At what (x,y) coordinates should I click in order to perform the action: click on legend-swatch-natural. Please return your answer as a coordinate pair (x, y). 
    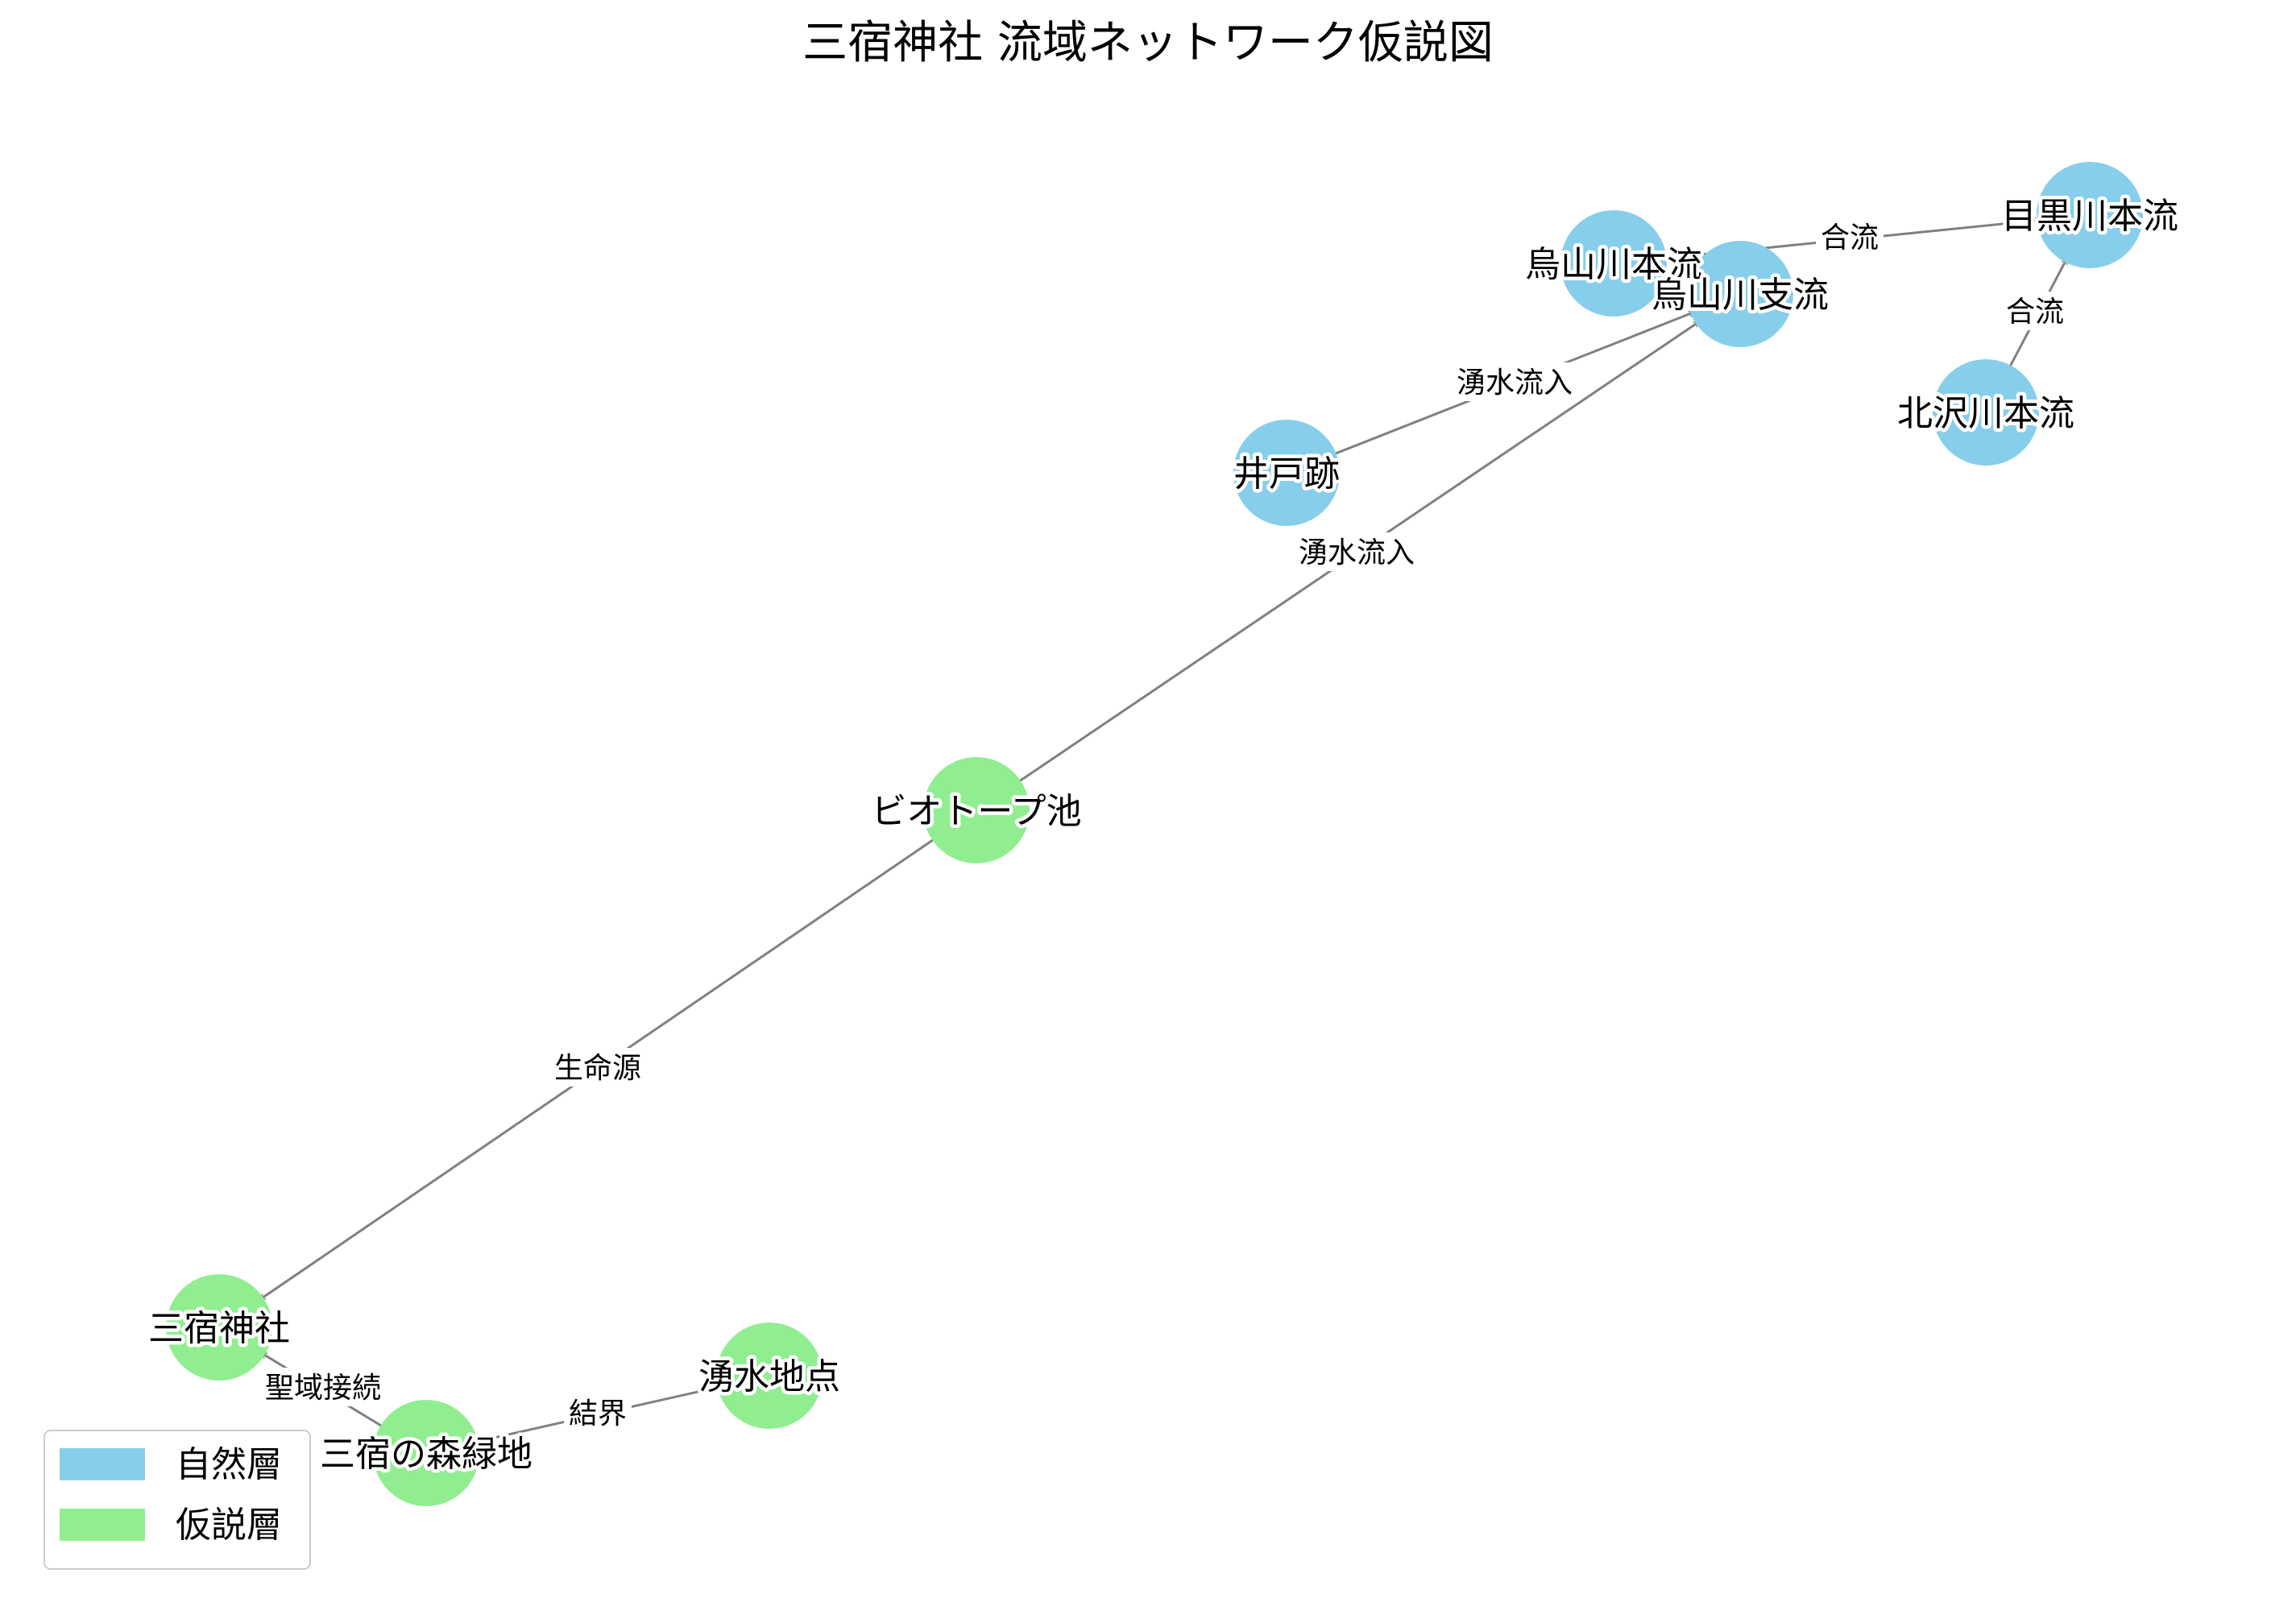
    Looking at the image, I should click on (102, 1464).